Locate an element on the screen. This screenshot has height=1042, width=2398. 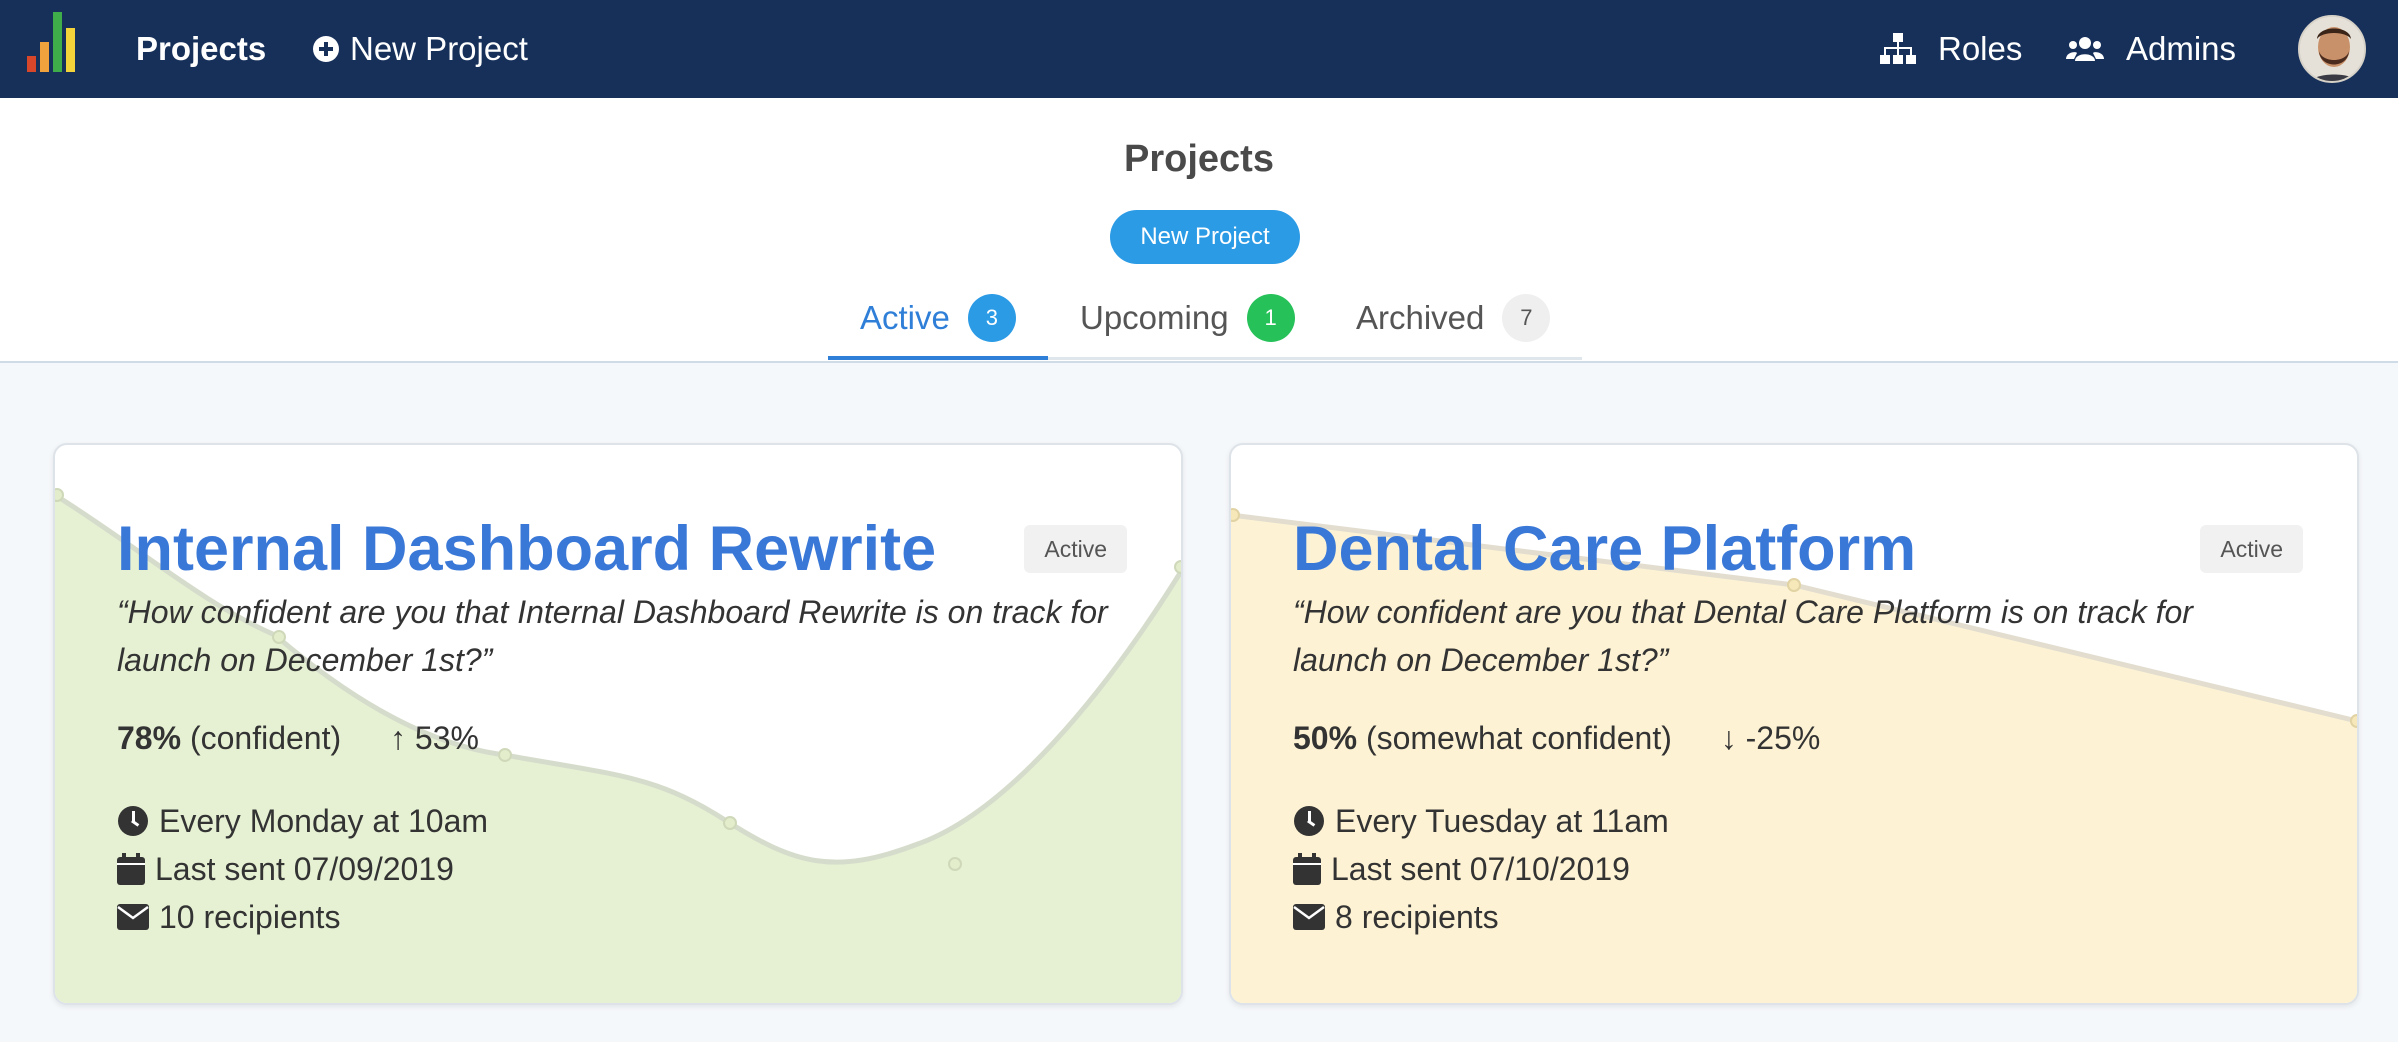
schedule-text: Every Monday at 10am is located at coordinates (324, 821).